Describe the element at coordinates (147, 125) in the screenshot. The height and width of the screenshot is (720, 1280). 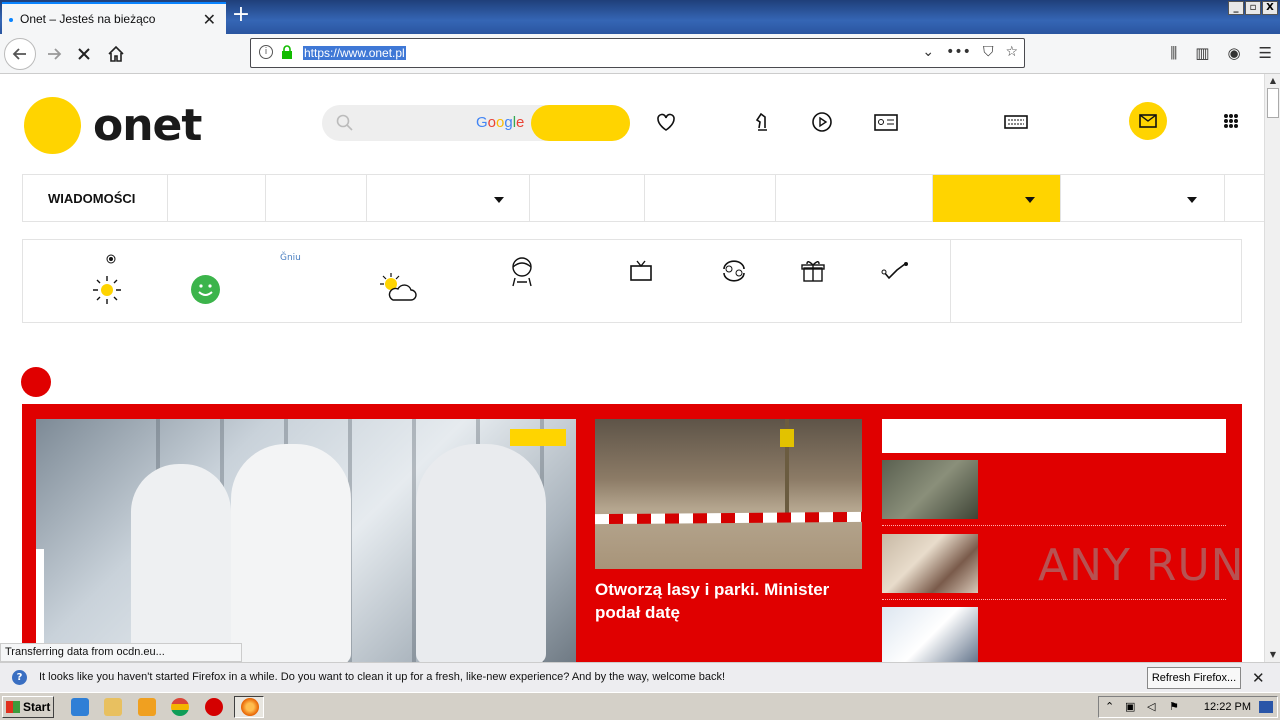
I see `logo-text: onet` at that location.